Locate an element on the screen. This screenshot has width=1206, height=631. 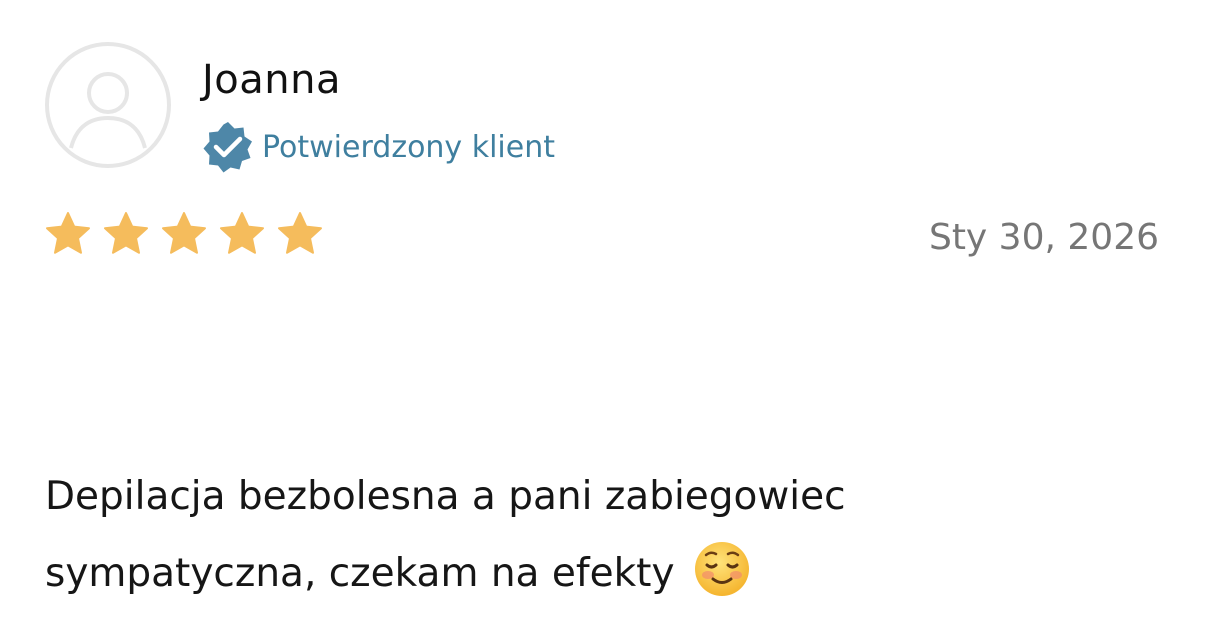
review-date: Sty 30, 2026 is located at coordinates (1043, 237).